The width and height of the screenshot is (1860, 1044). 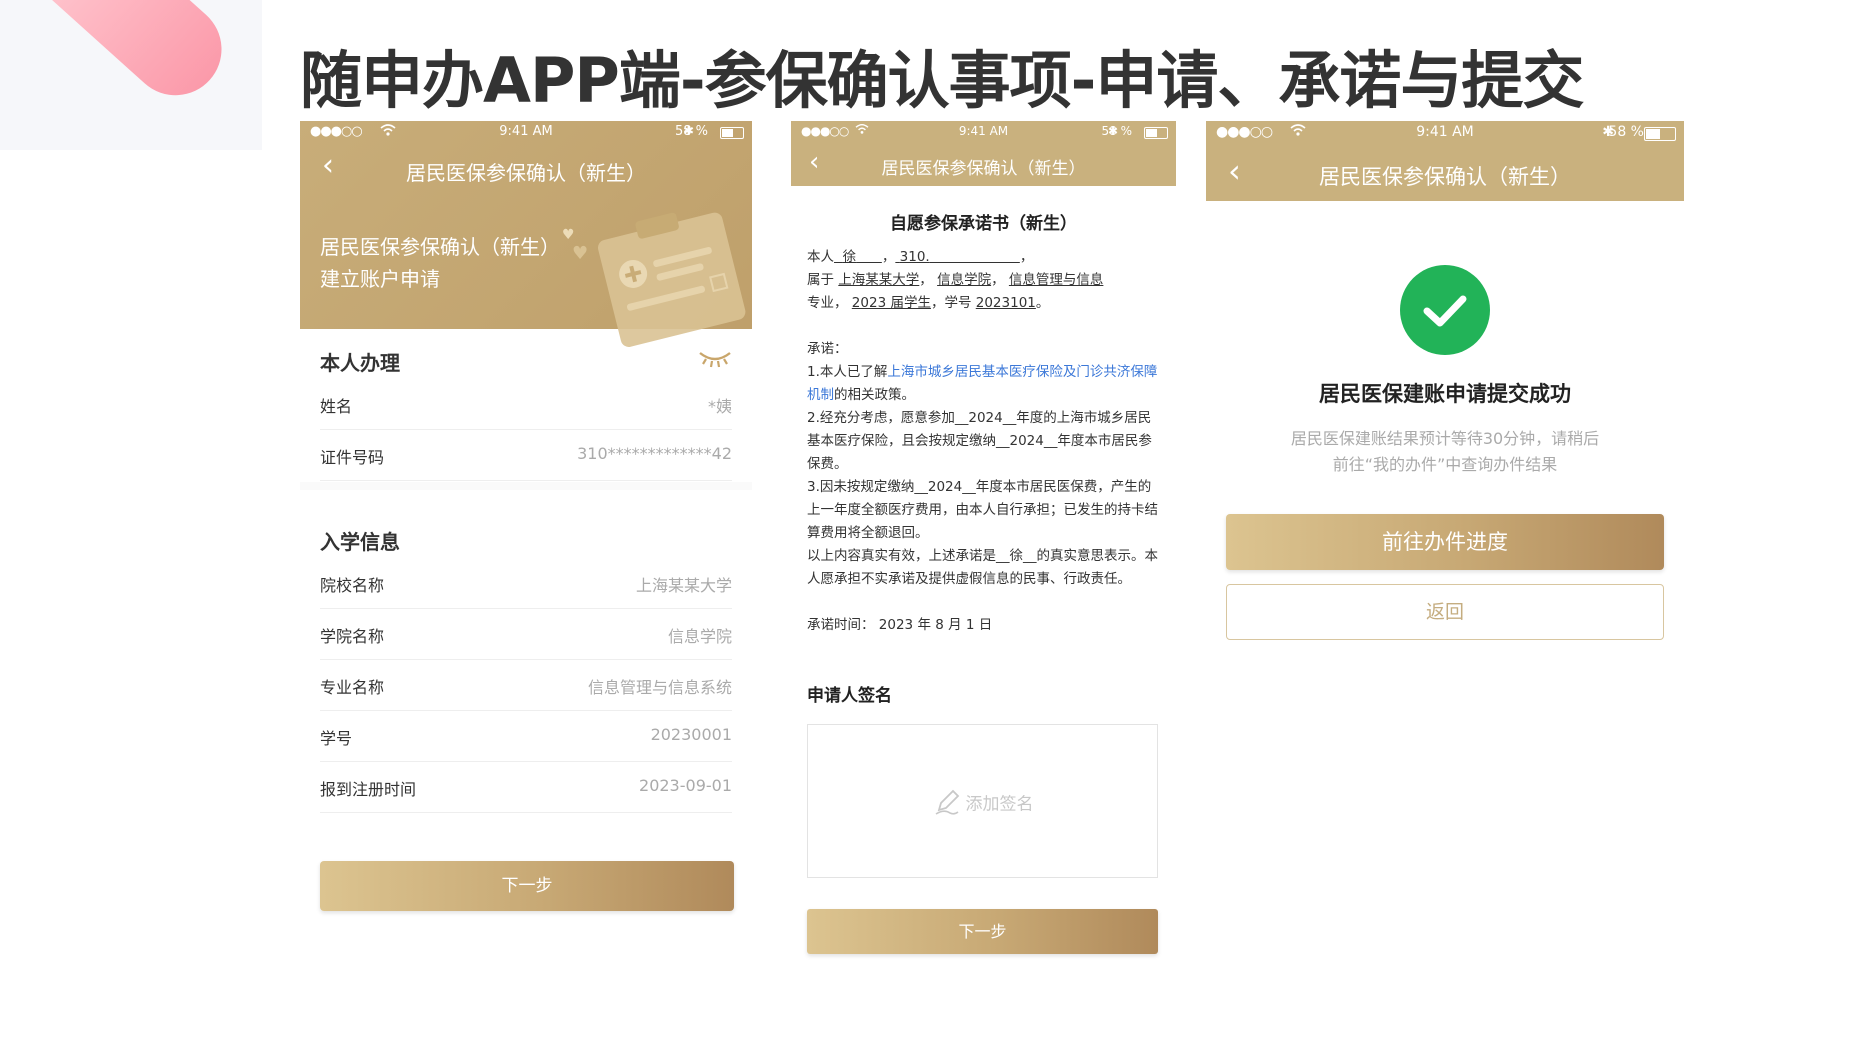 I want to click on info-row-name: 姓名 *姨, so click(x=526, y=404).